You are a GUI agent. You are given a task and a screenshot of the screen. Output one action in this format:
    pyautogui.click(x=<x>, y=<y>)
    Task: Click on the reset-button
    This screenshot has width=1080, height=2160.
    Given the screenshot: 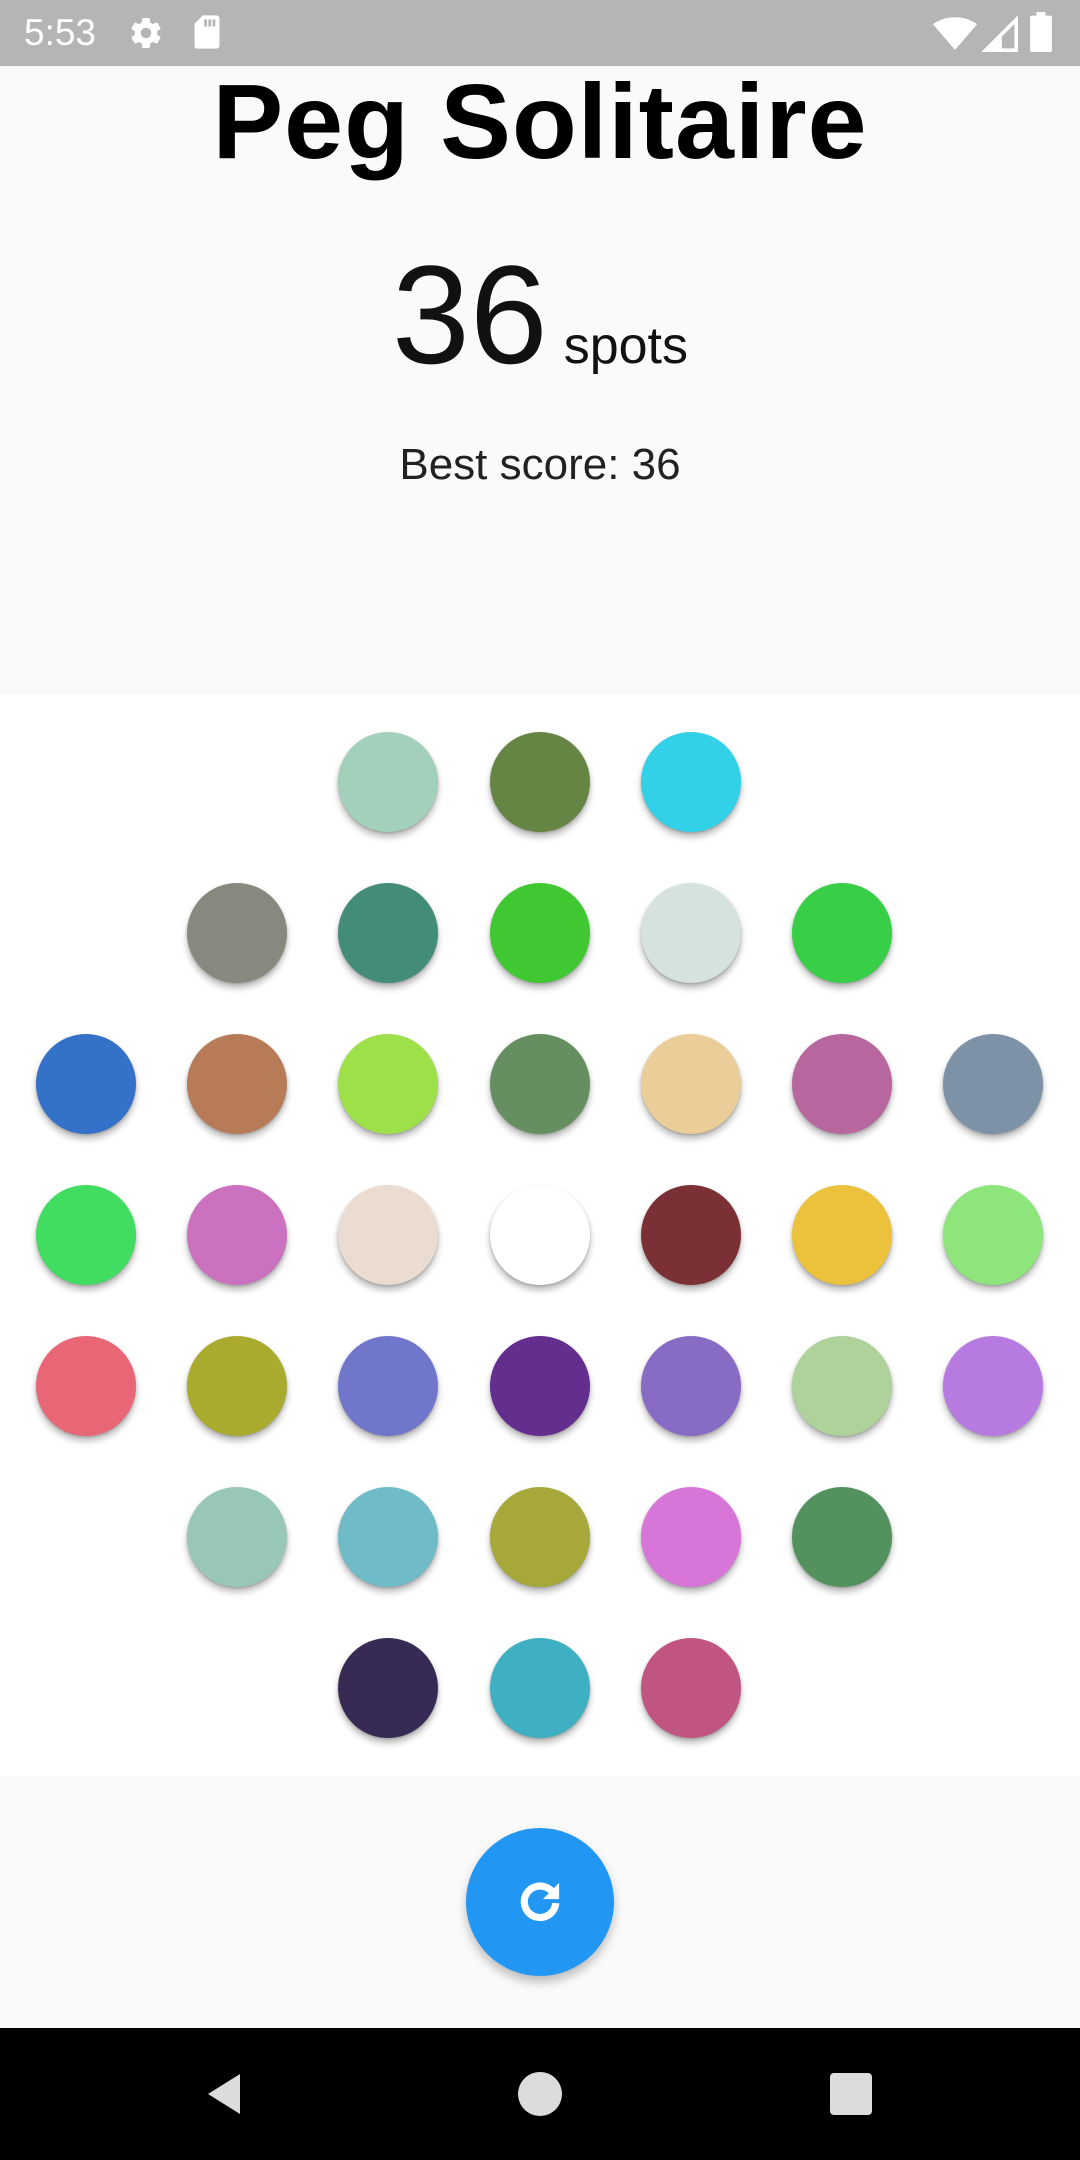 What is the action you would take?
    pyautogui.click(x=540, y=1902)
    